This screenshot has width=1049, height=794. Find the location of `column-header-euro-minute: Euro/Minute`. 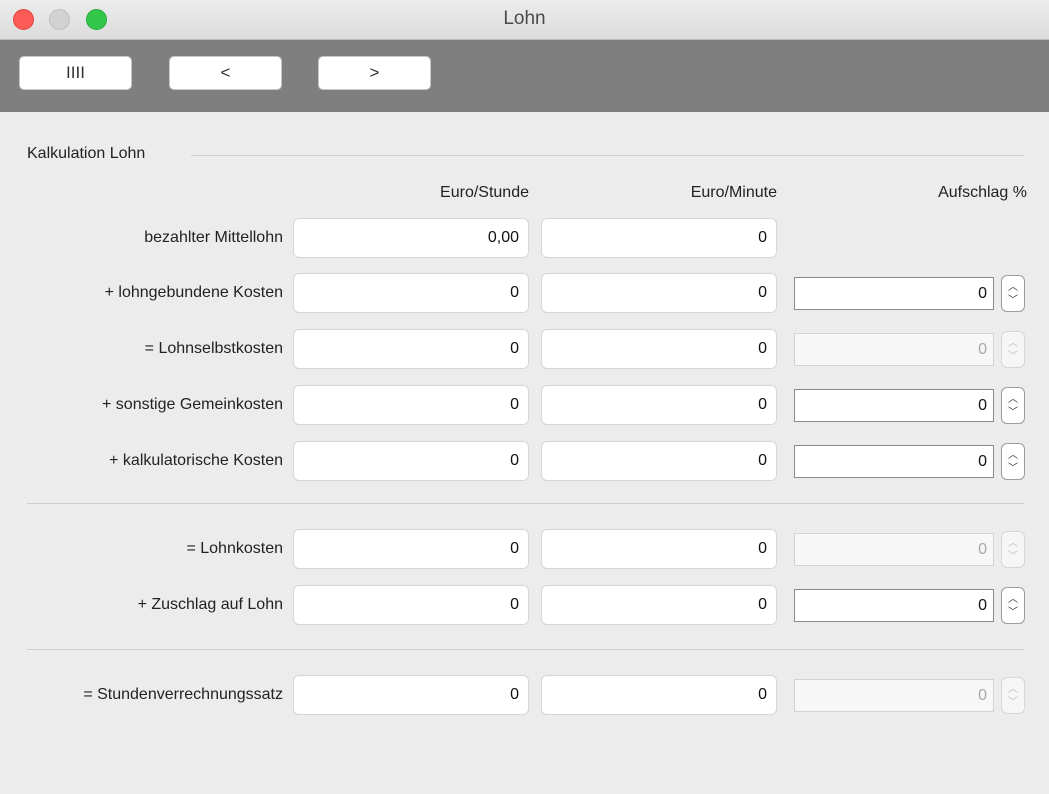

column-header-euro-minute: Euro/Minute is located at coordinates (733, 192).